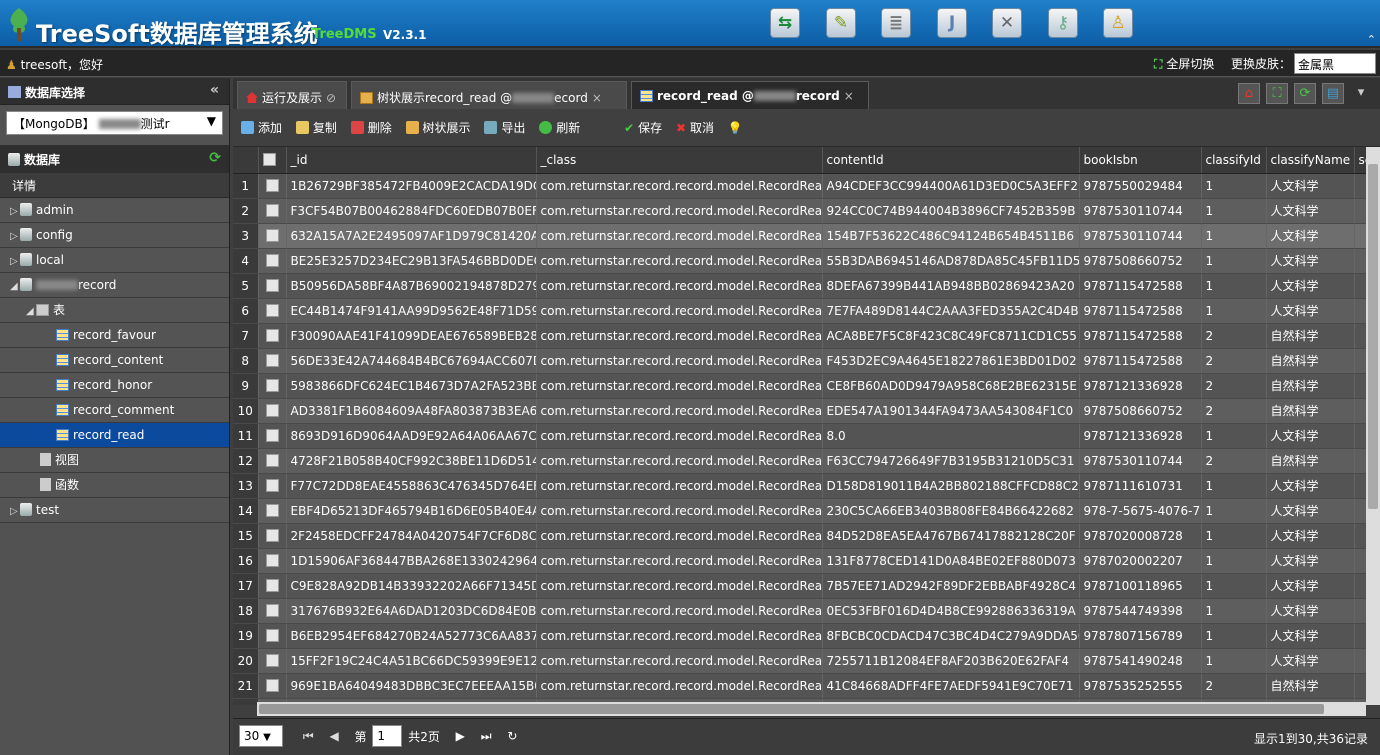 This screenshot has height=755, width=1380. I want to click on table-cell: 9787100118965, so click(1140, 586).